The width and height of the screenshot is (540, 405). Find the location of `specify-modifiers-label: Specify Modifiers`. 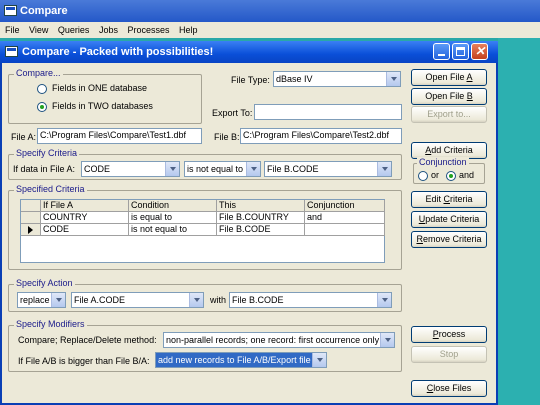

specify-modifiers-label: Specify Modifiers is located at coordinates (50, 324).